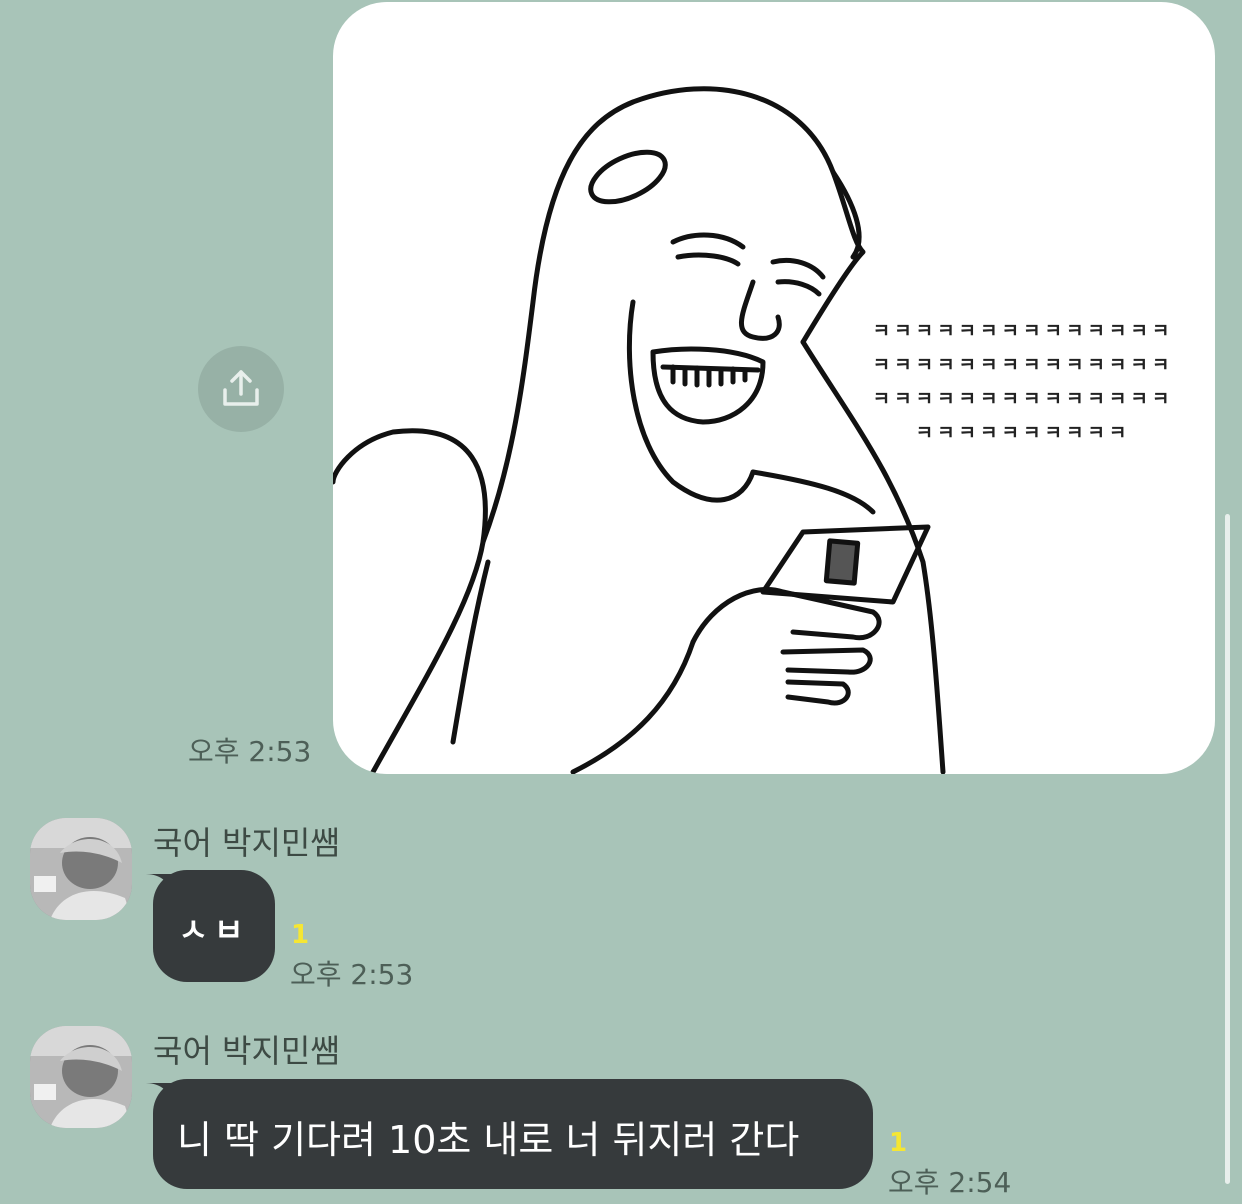 The image size is (1242, 1204). Describe the element at coordinates (214, 930) in the screenshot. I see `message-text: ㅅㅂ` at that location.